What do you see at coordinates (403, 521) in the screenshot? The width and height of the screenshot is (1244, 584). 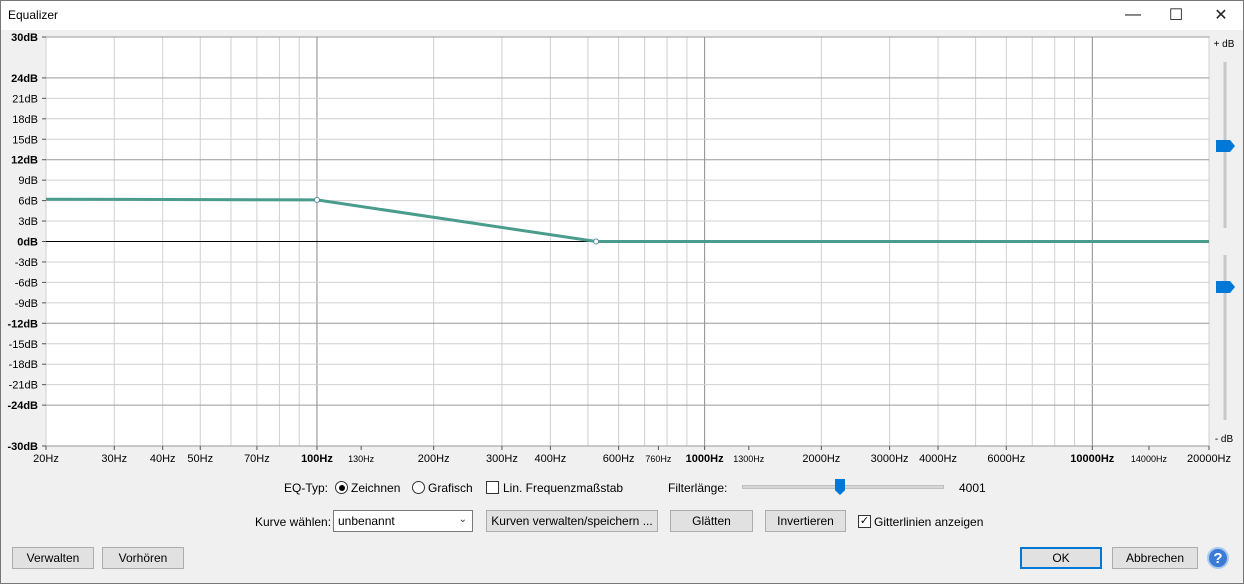 I see `curve-select: unbenannt ⌄` at bounding box center [403, 521].